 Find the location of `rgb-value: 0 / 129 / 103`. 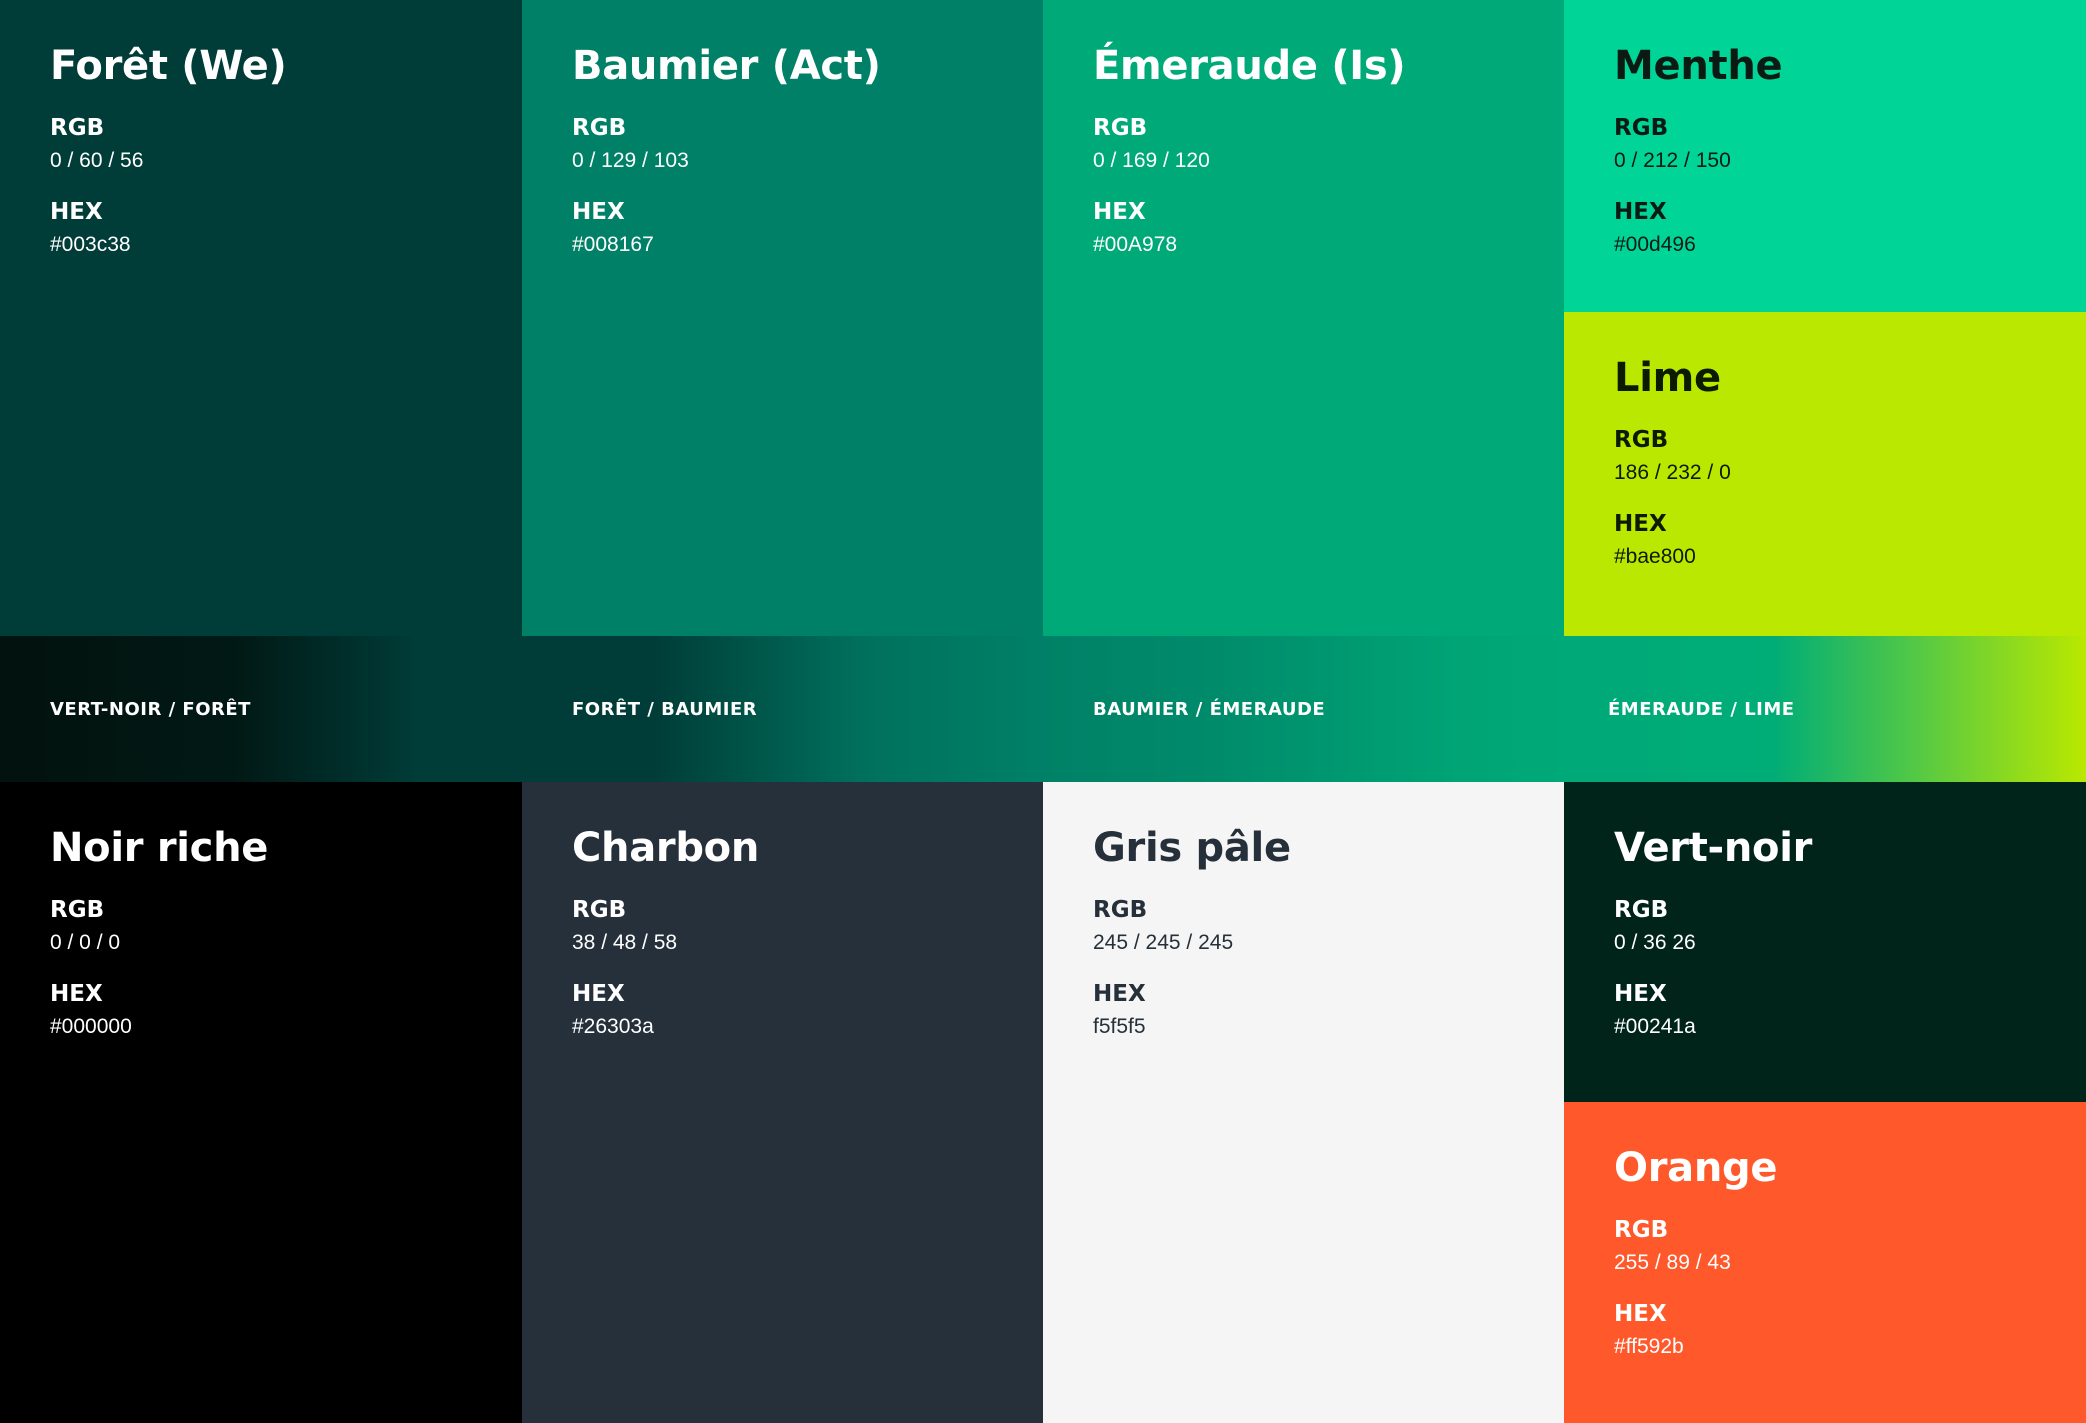

rgb-value: 0 / 129 / 103 is located at coordinates (630, 160).